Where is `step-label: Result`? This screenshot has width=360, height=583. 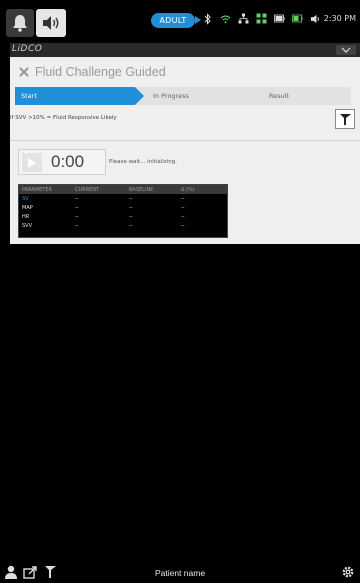 step-label: Result is located at coordinates (279, 96).